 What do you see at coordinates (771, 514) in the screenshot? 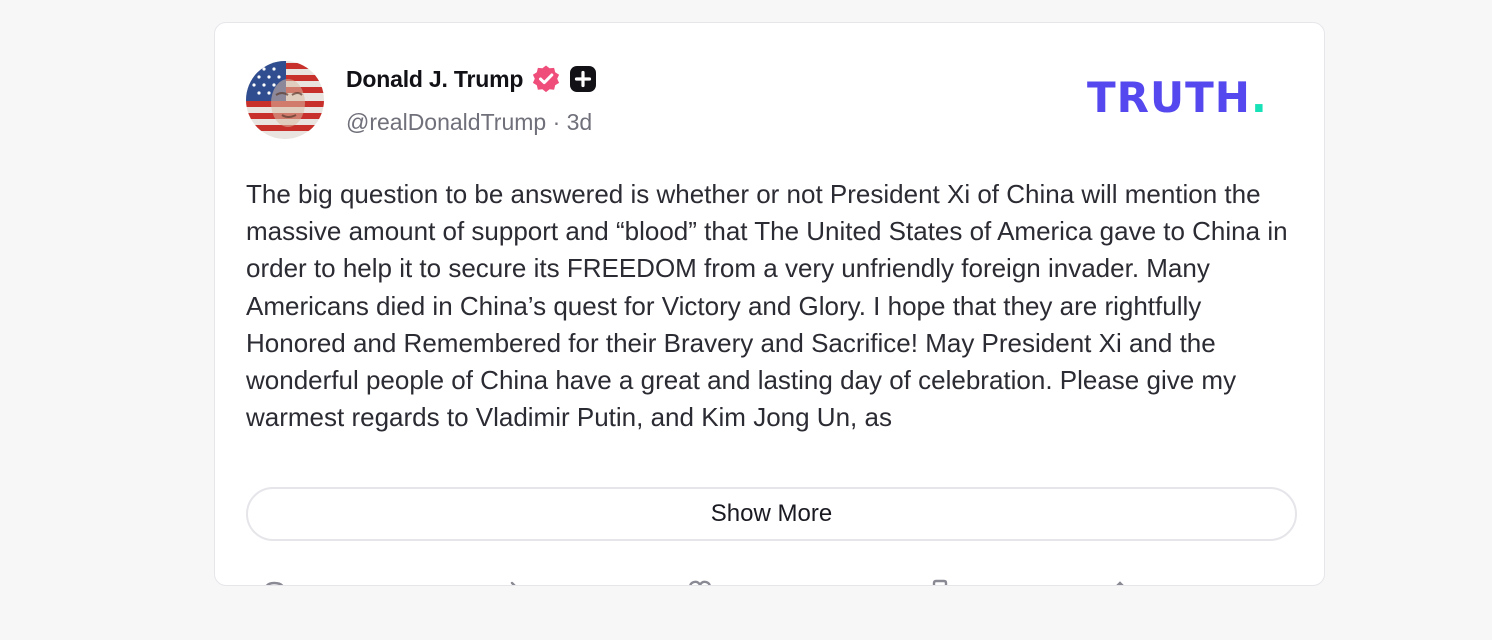
I see `show-more-button: Show More` at bounding box center [771, 514].